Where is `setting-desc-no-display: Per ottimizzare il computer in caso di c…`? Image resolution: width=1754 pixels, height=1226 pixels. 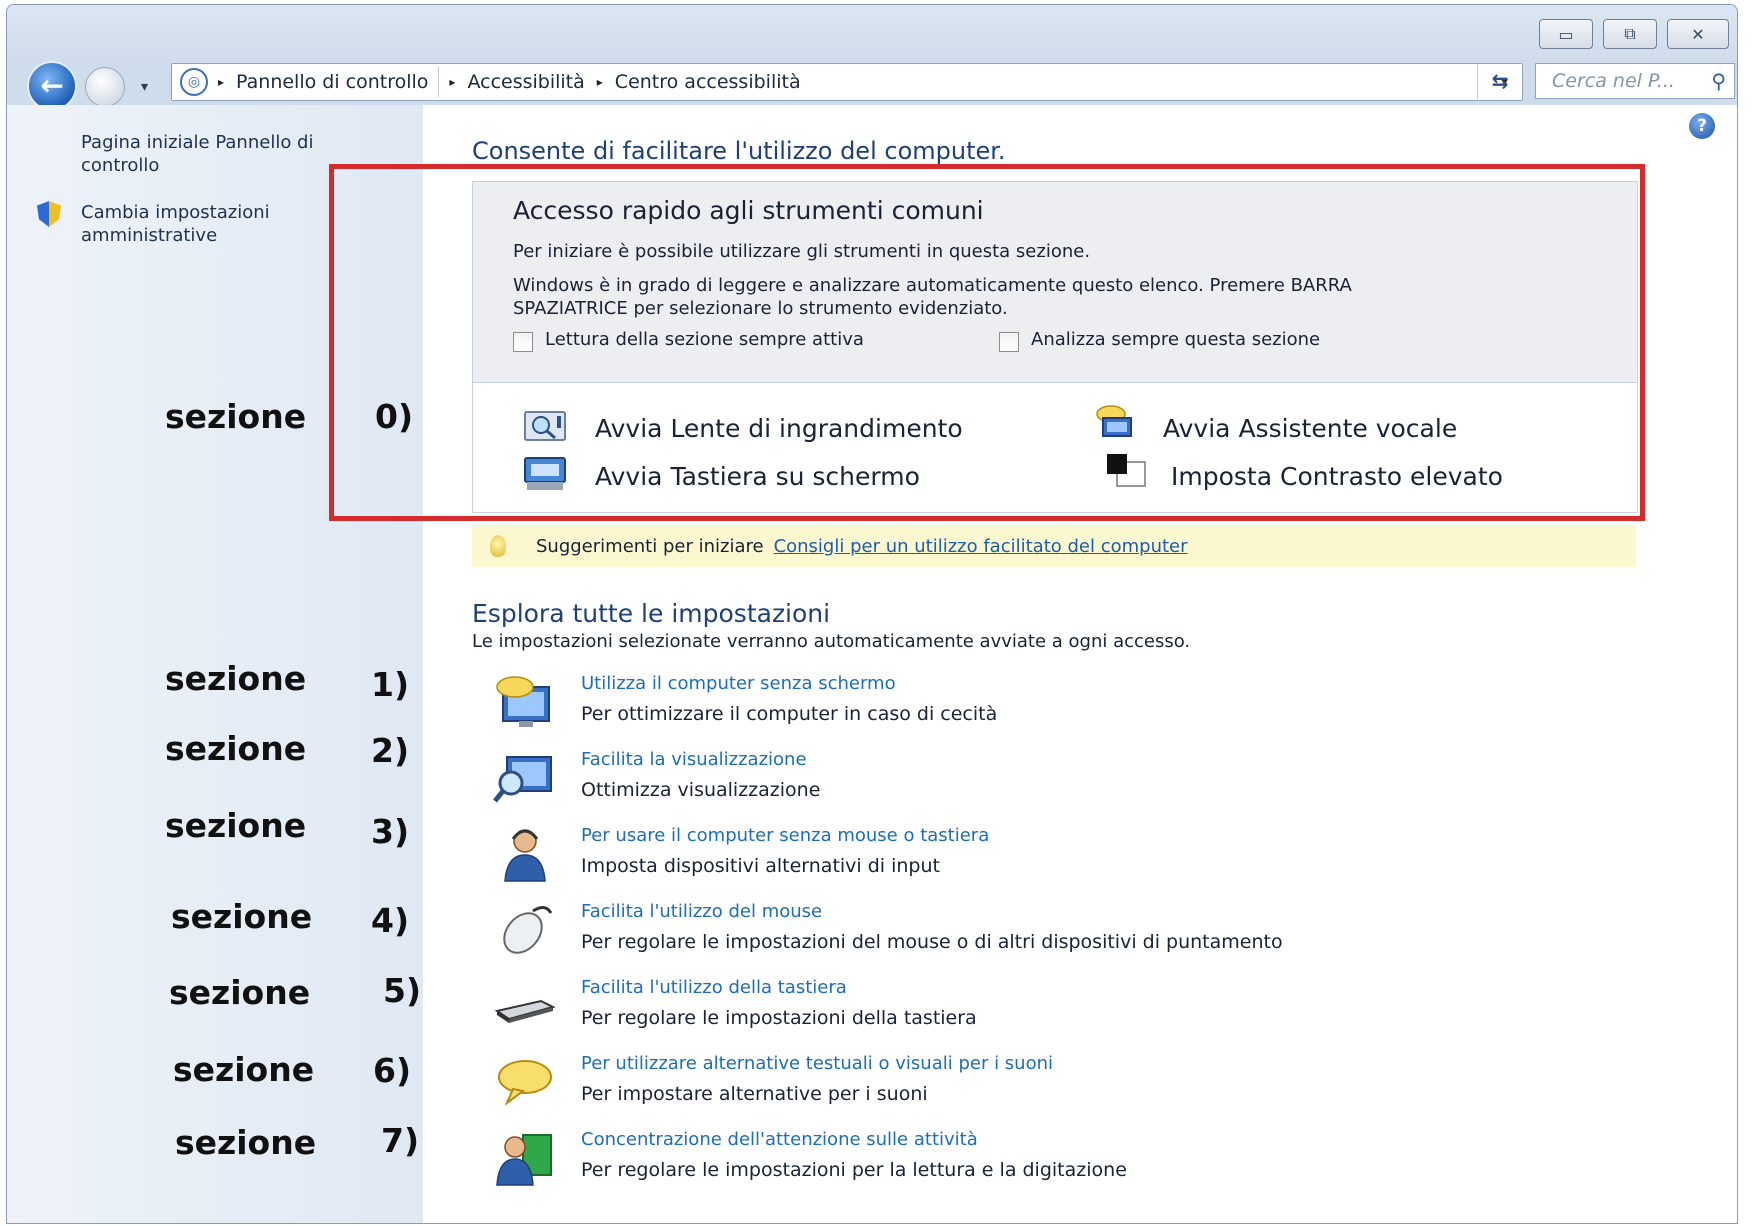 setting-desc-no-display: Per ottimizzare il computer in caso di c… is located at coordinates (789, 714).